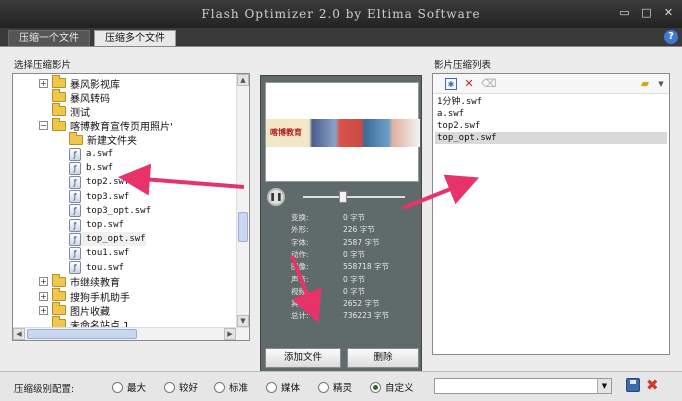 The height and width of the screenshot is (401, 682). Describe the element at coordinates (300, 267) in the screenshot. I see `stat-key: 图像:` at that location.